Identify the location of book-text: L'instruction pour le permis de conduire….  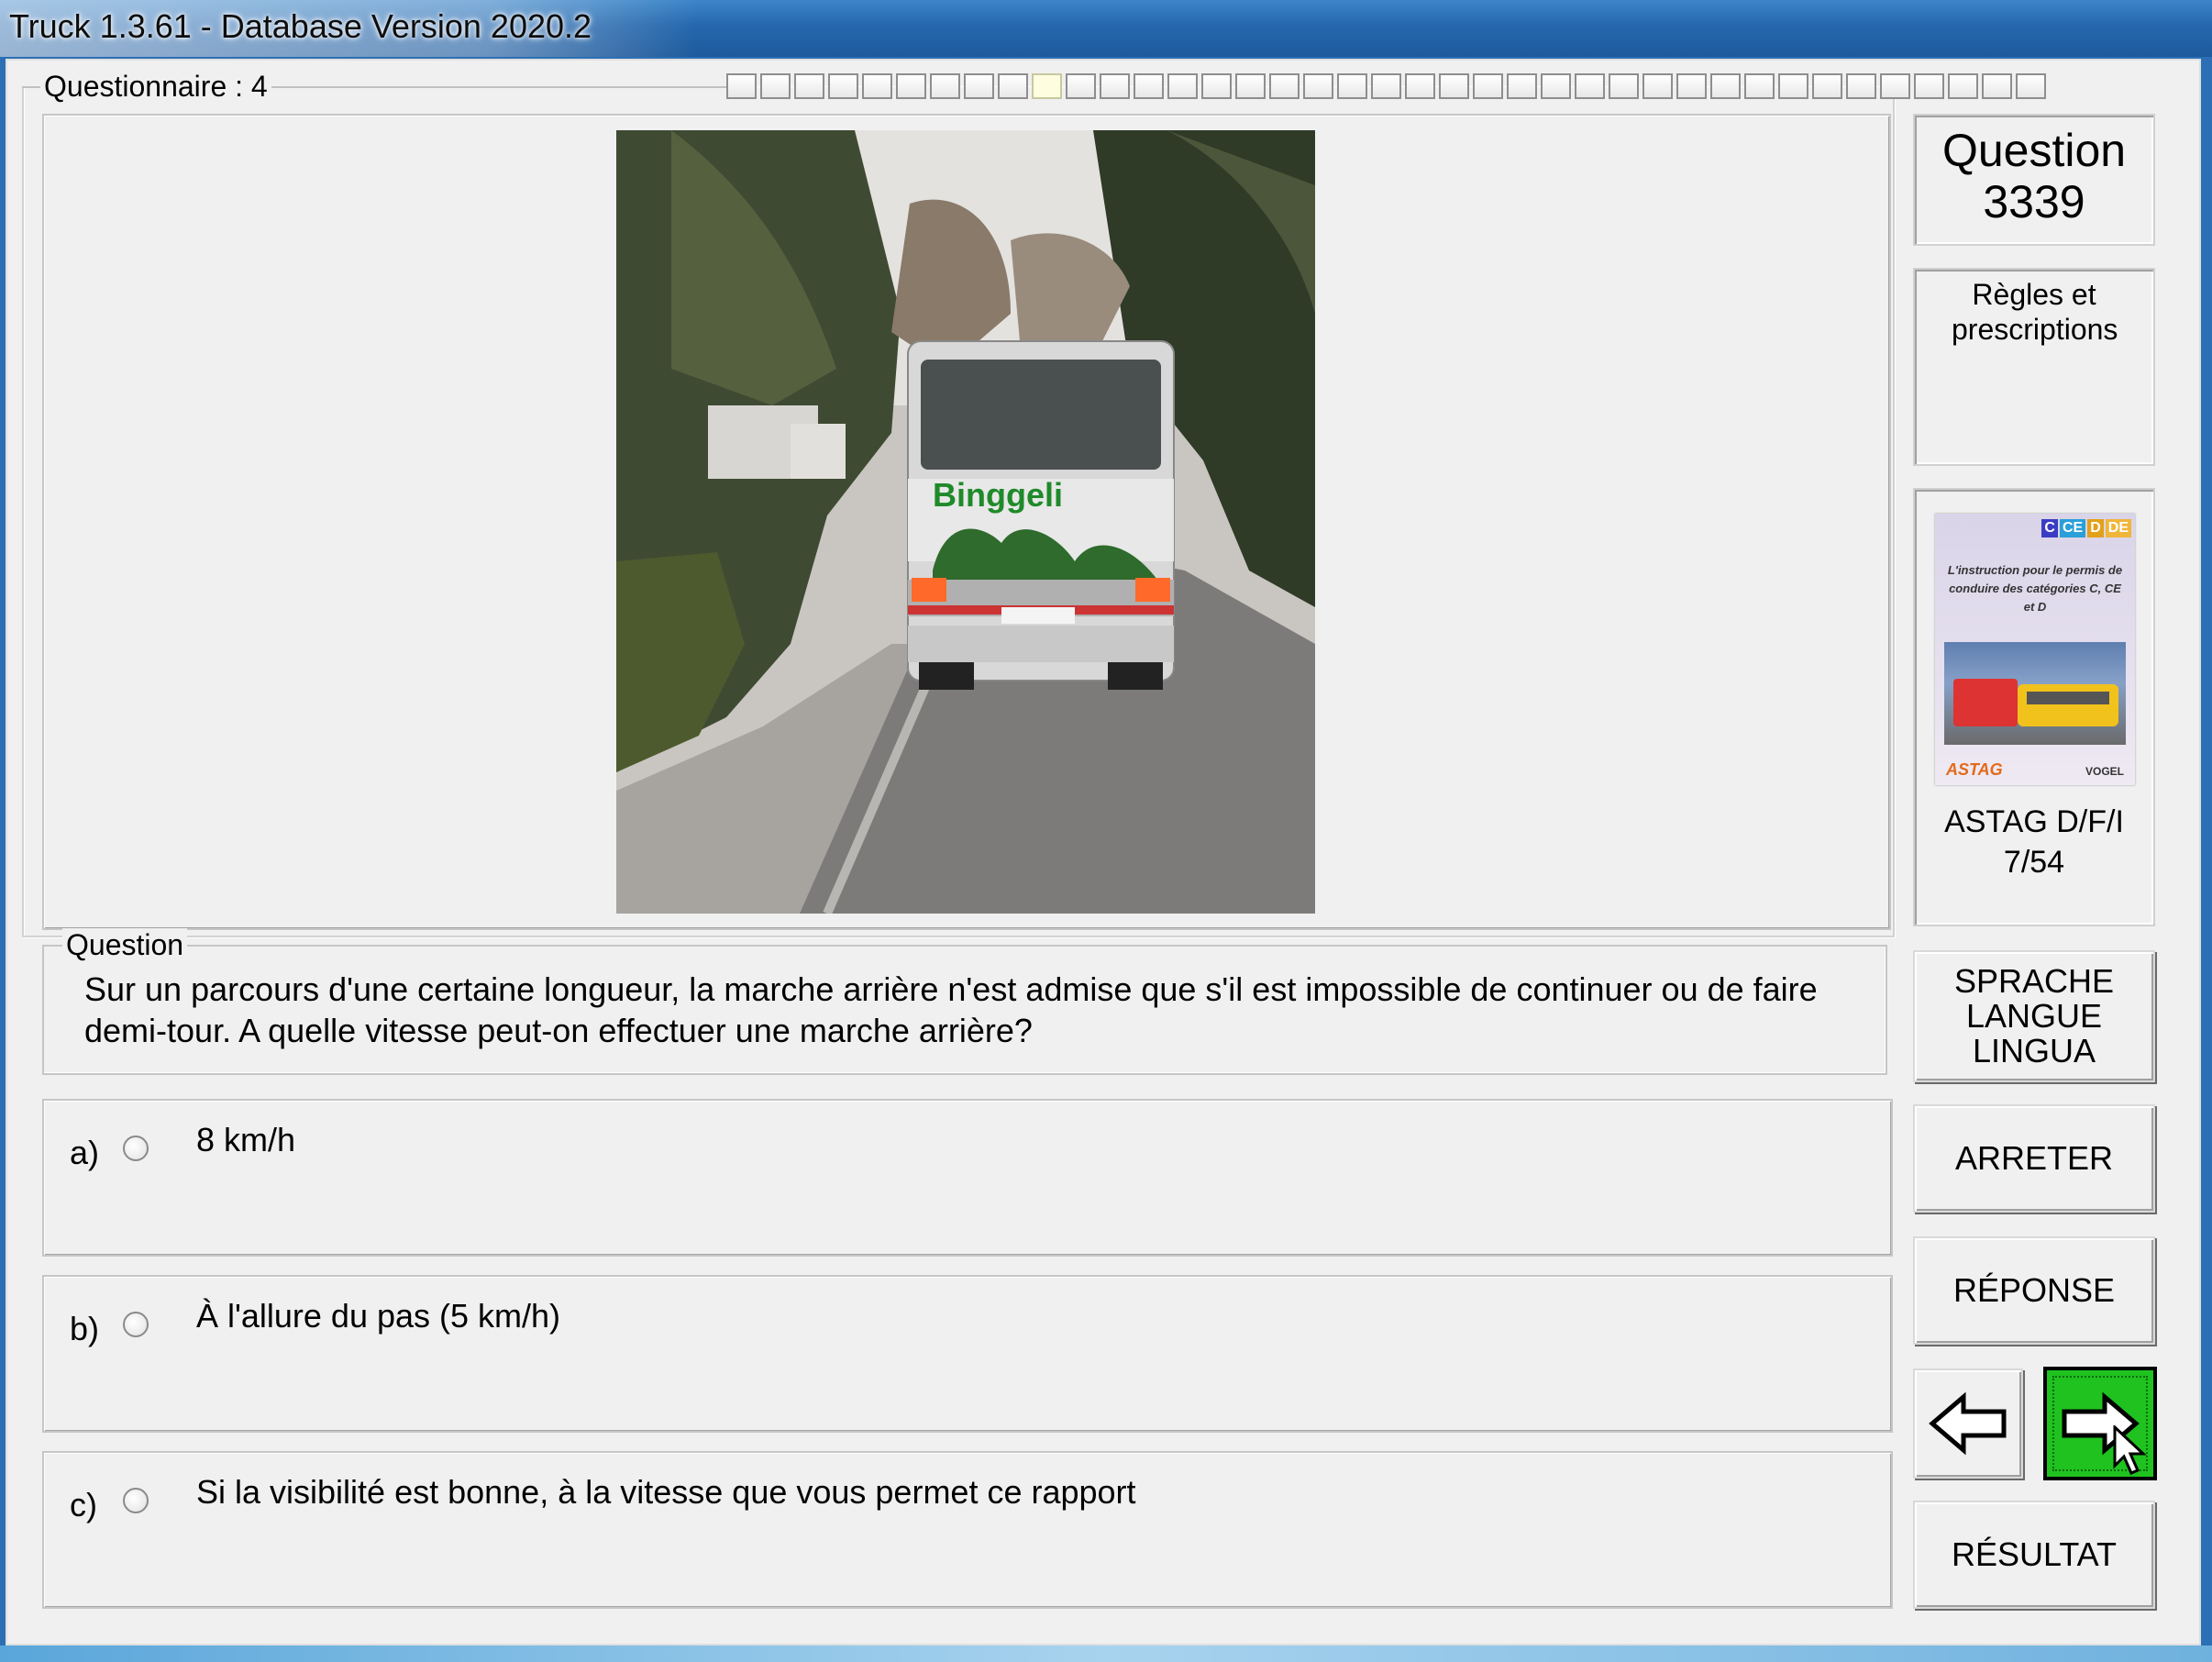
(2035, 588).